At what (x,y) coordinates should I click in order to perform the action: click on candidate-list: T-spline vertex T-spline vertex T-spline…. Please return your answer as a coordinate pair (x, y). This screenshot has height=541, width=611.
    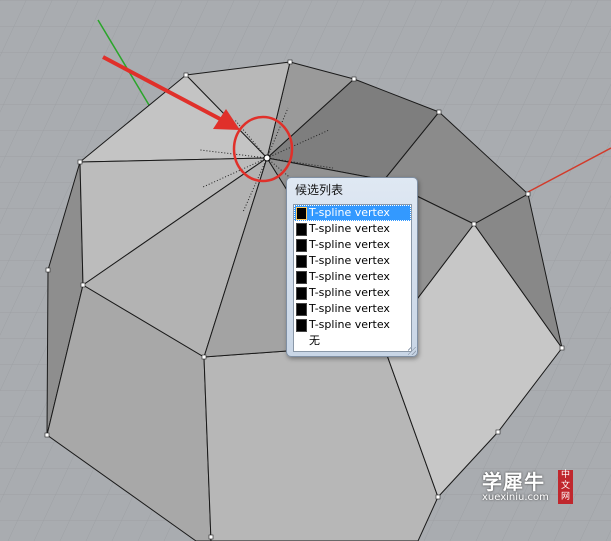
    Looking at the image, I should click on (352, 278).